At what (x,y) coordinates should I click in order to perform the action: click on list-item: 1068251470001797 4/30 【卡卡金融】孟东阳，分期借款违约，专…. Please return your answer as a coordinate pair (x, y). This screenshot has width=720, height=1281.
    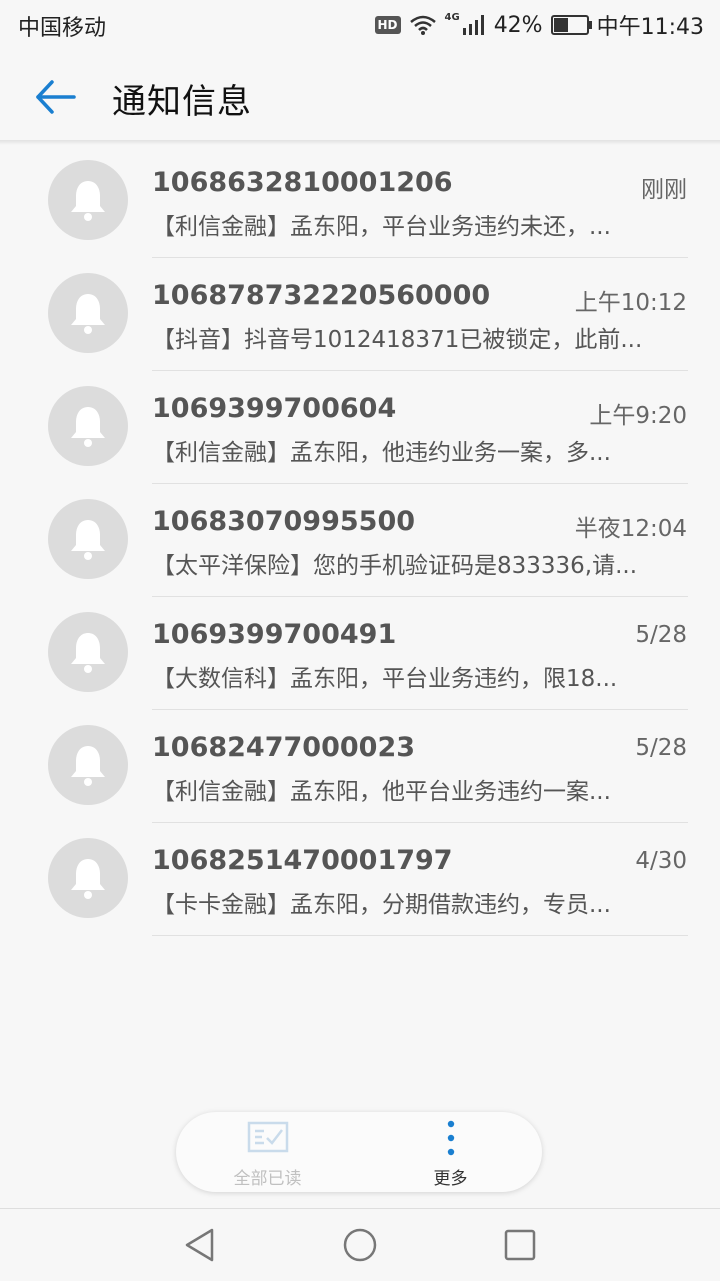
    Looking at the image, I should click on (360, 879).